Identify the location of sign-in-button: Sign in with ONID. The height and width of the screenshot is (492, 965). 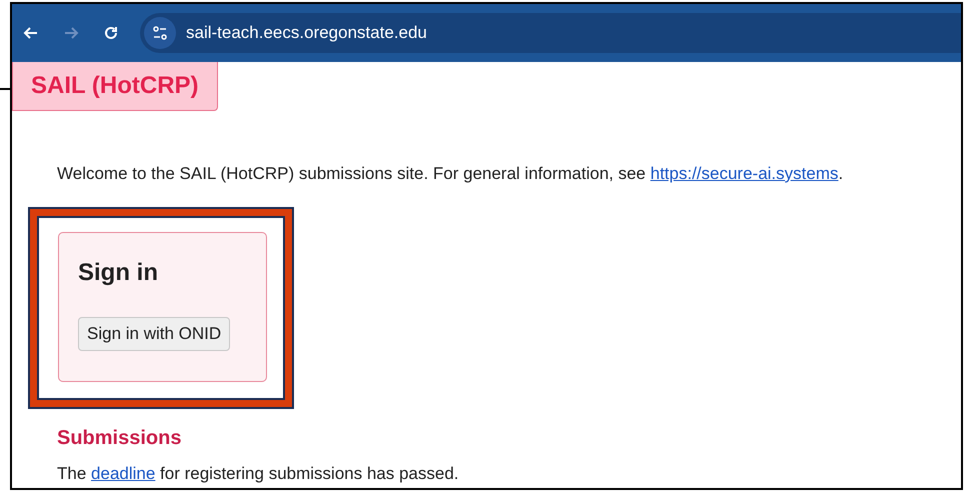
(154, 333).